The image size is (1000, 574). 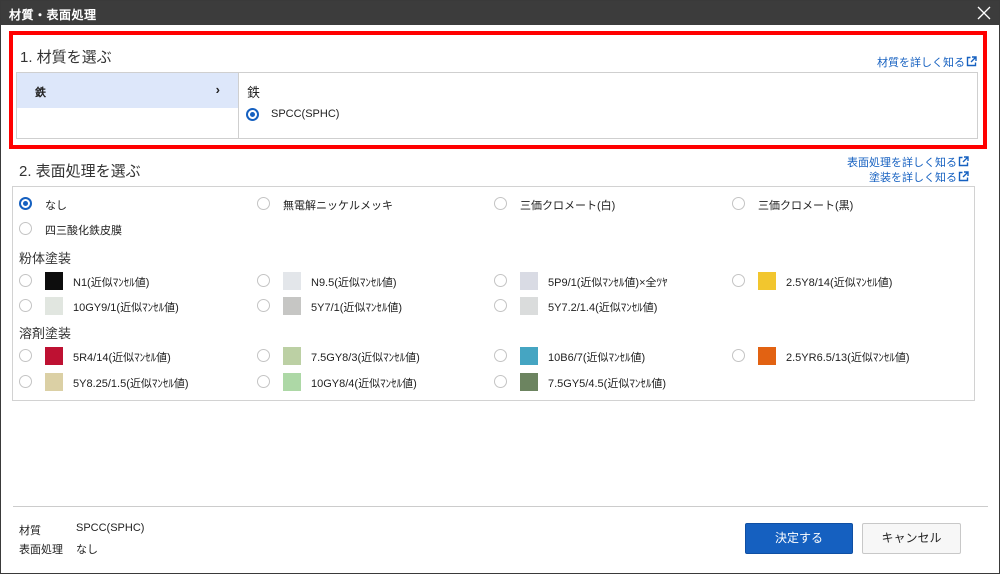 I want to click on solvent-option-label: 10GY8/4(近似ﾏﾝｾﾙ値), so click(x=364, y=384).